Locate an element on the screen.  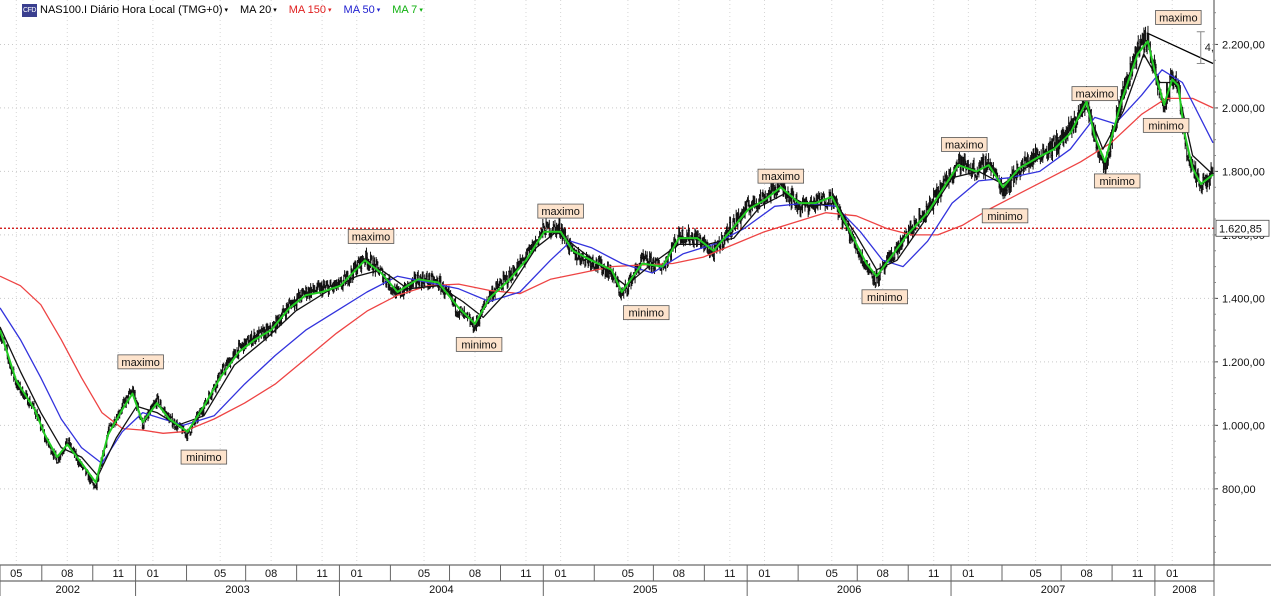
indicator-label: MA 7 is located at coordinates (405, 10).